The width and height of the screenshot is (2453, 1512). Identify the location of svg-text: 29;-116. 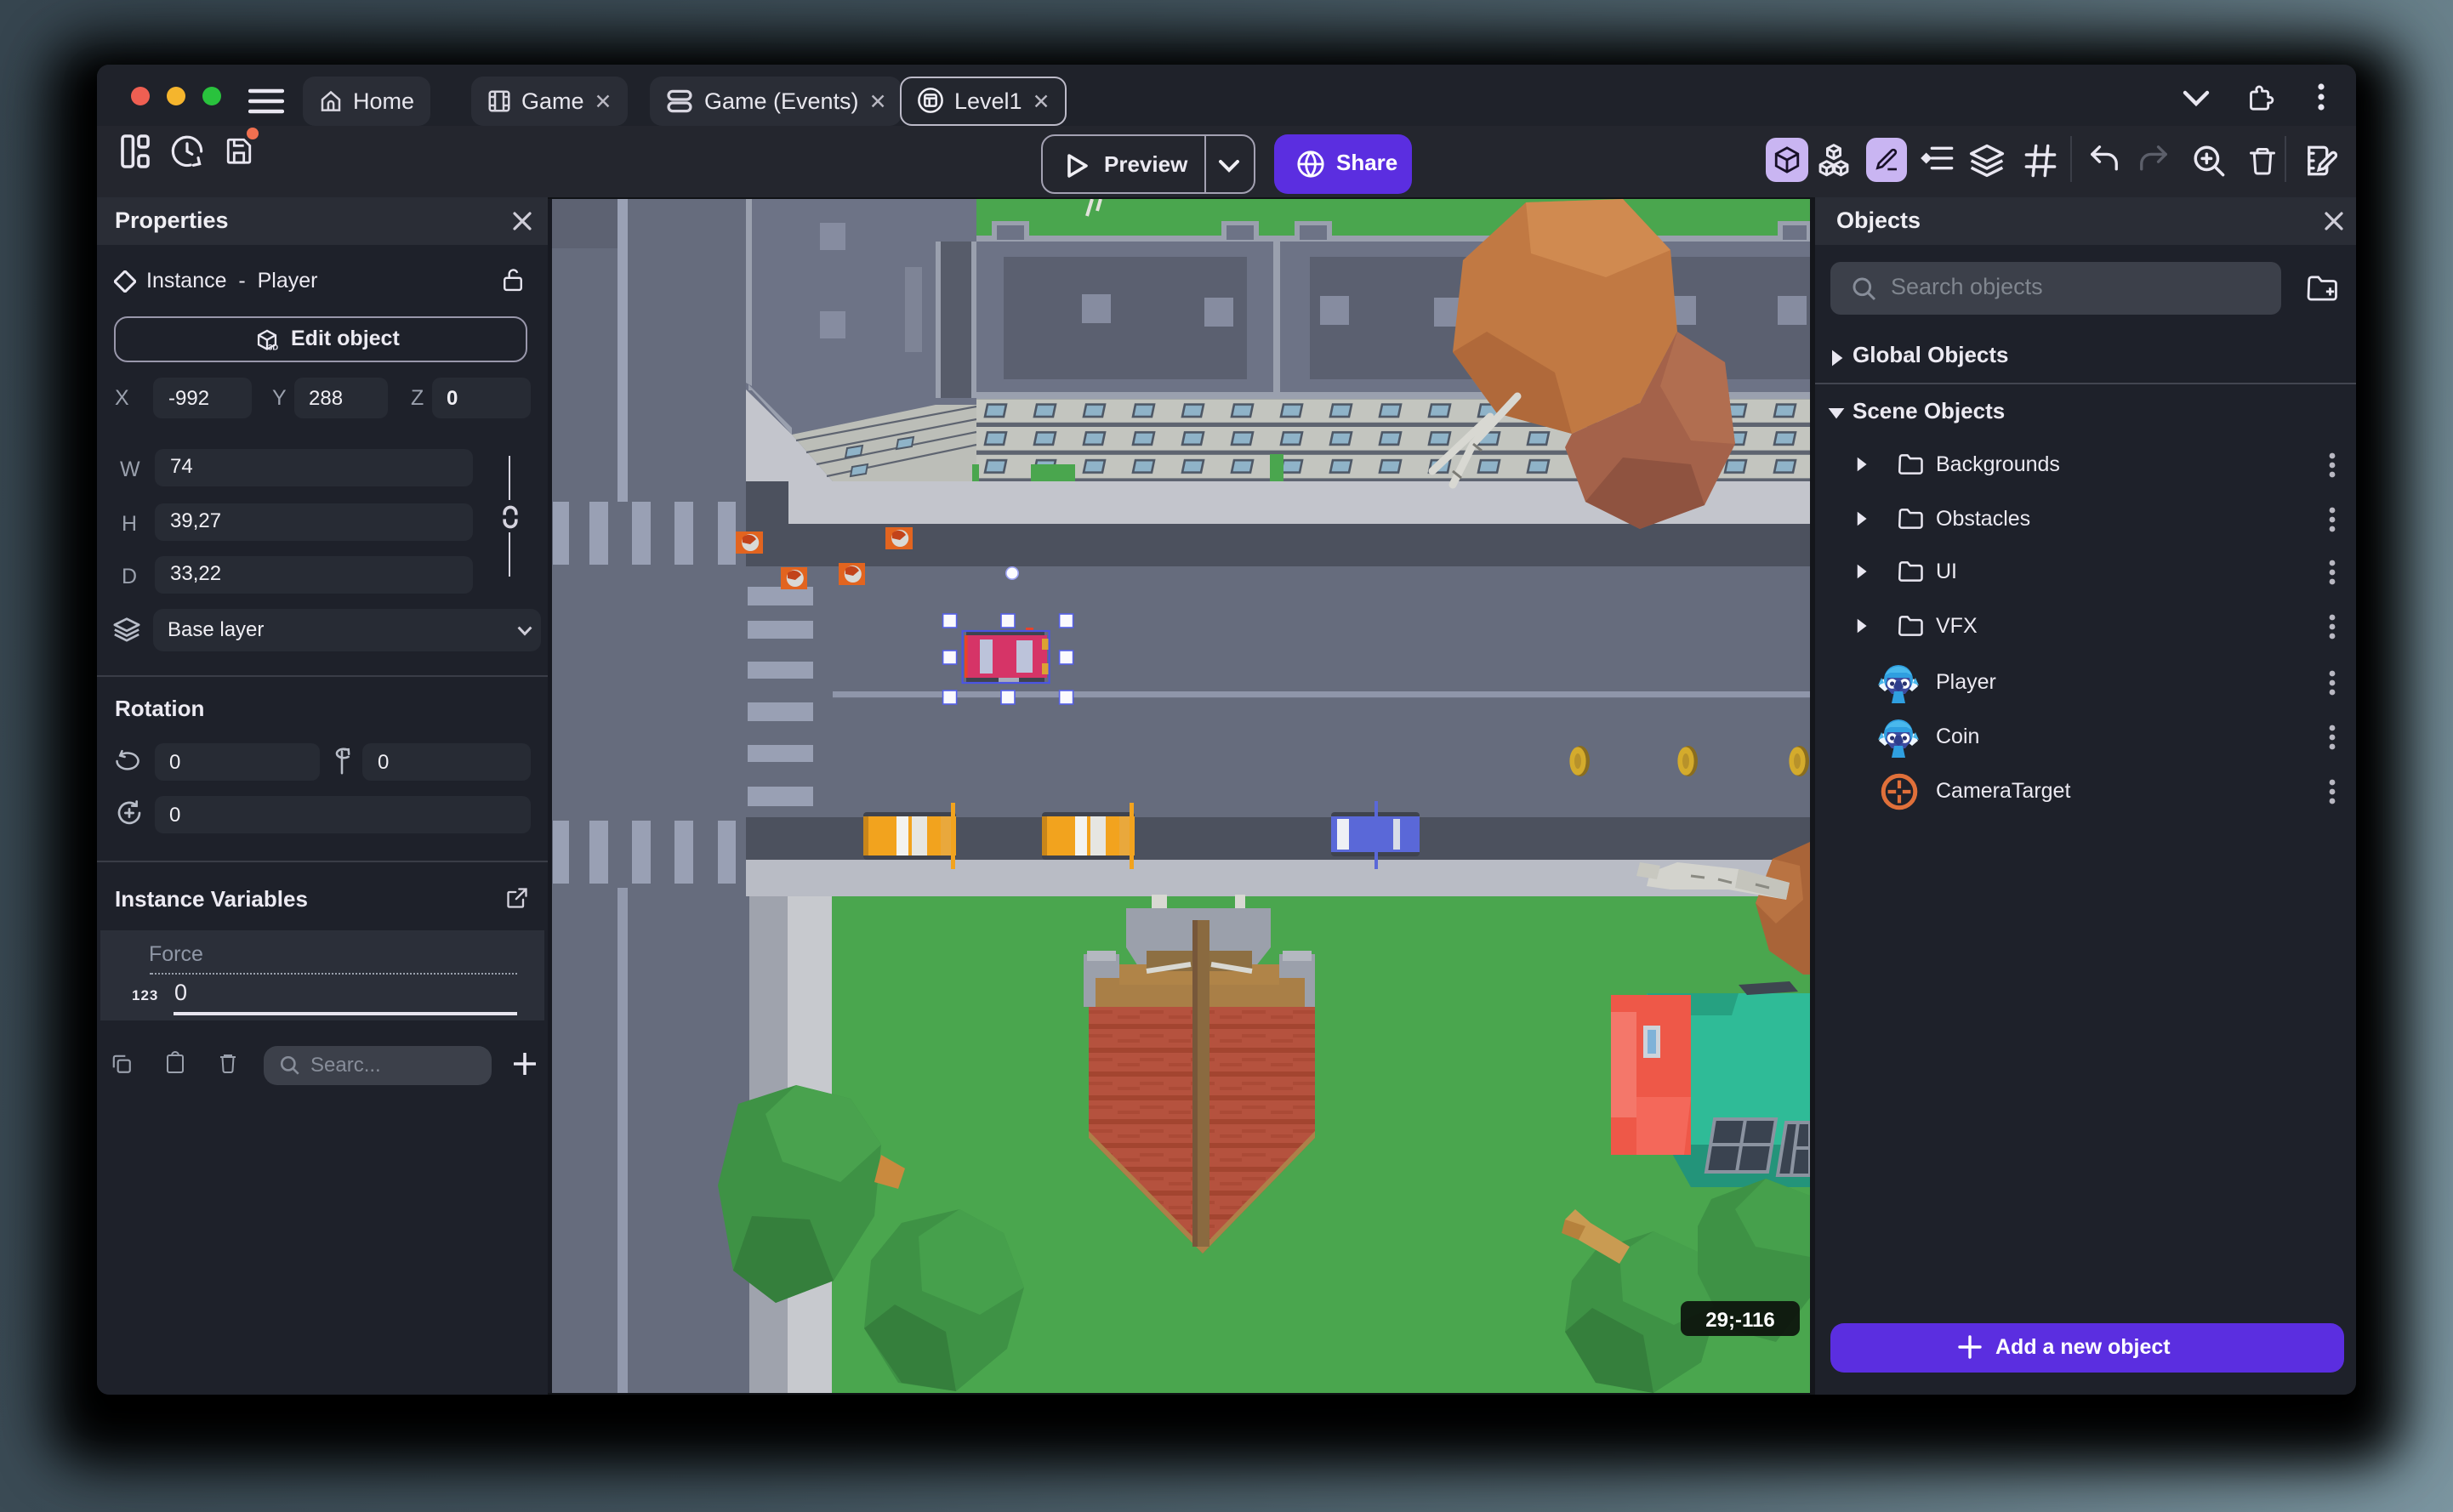
(1739, 1319).